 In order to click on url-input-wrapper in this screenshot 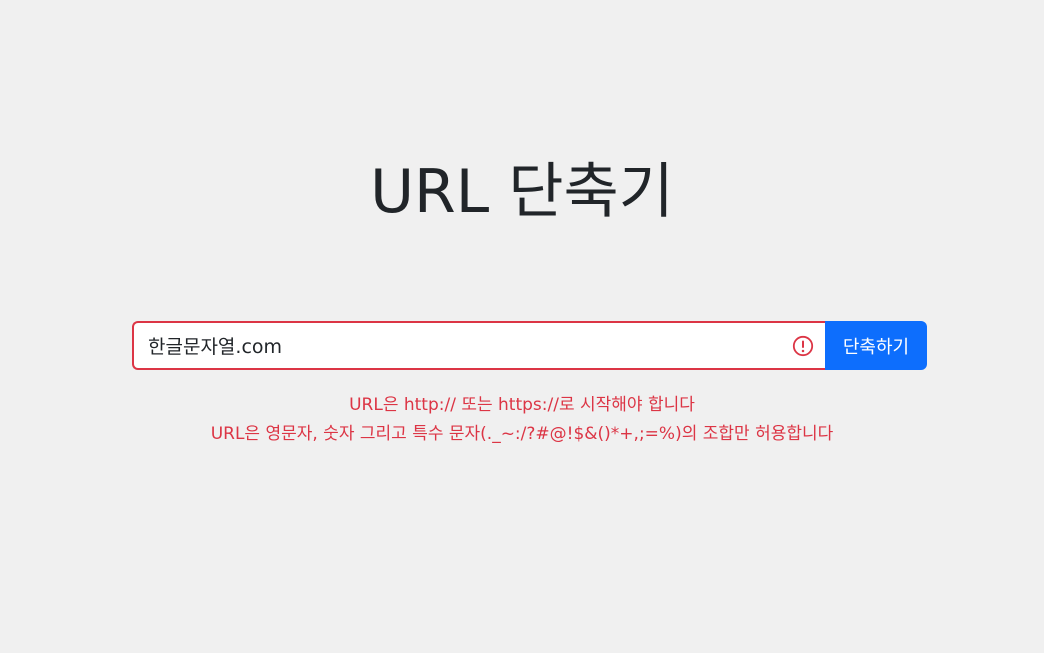, I will do `click(478, 345)`.